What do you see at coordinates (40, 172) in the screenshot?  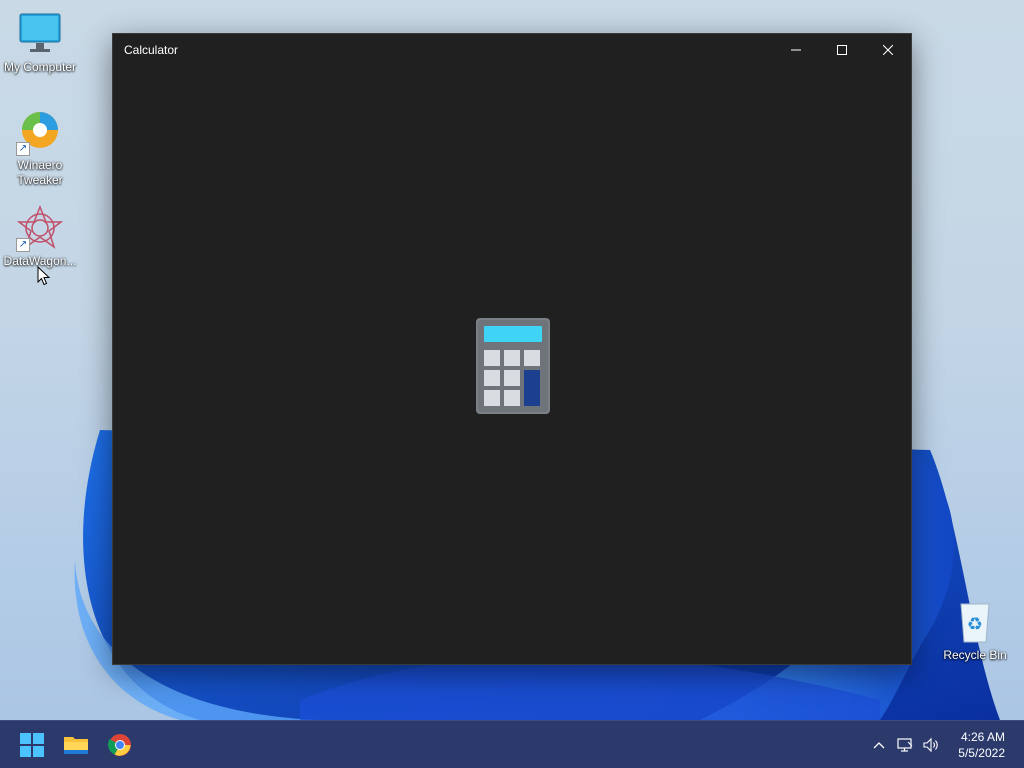 I see `desktop-icon-label: Winaero Tweaker` at bounding box center [40, 172].